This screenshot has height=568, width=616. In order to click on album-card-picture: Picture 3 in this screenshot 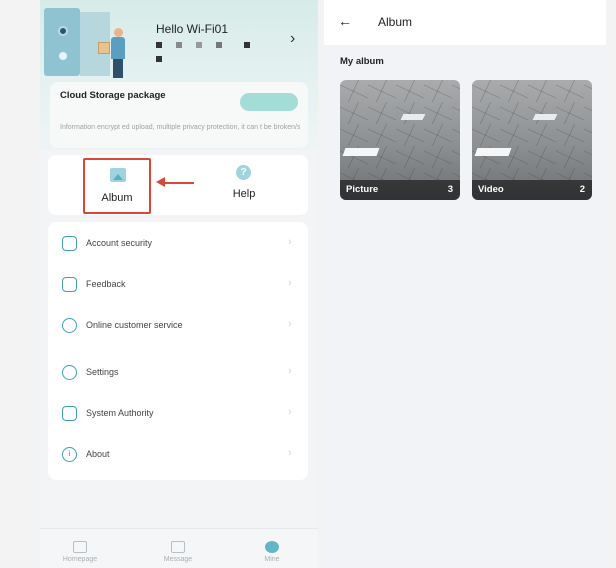, I will do `click(400, 140)`.